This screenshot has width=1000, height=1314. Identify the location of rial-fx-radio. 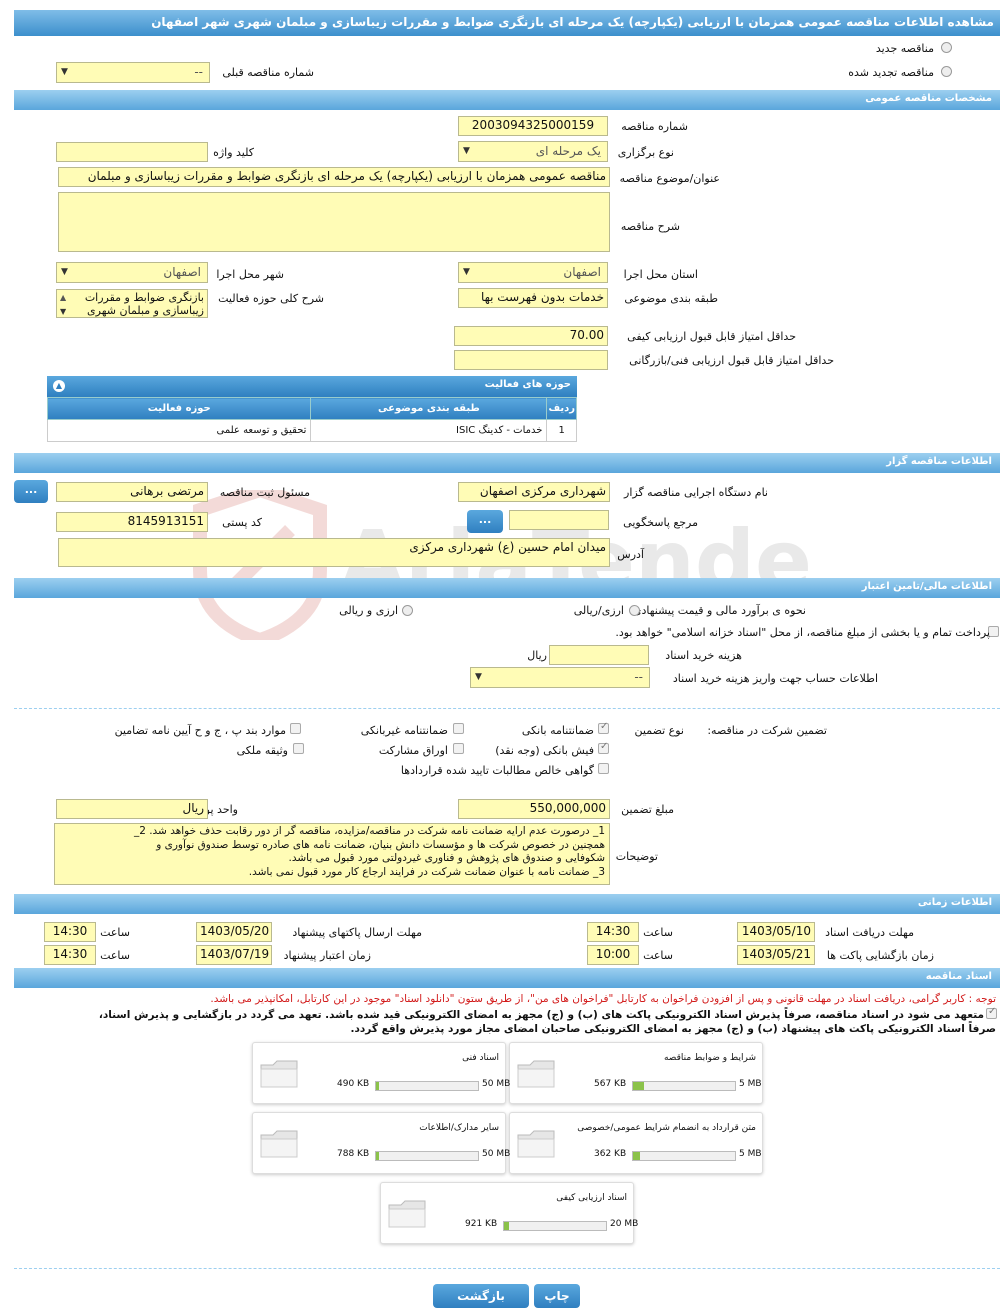
(634, 610).